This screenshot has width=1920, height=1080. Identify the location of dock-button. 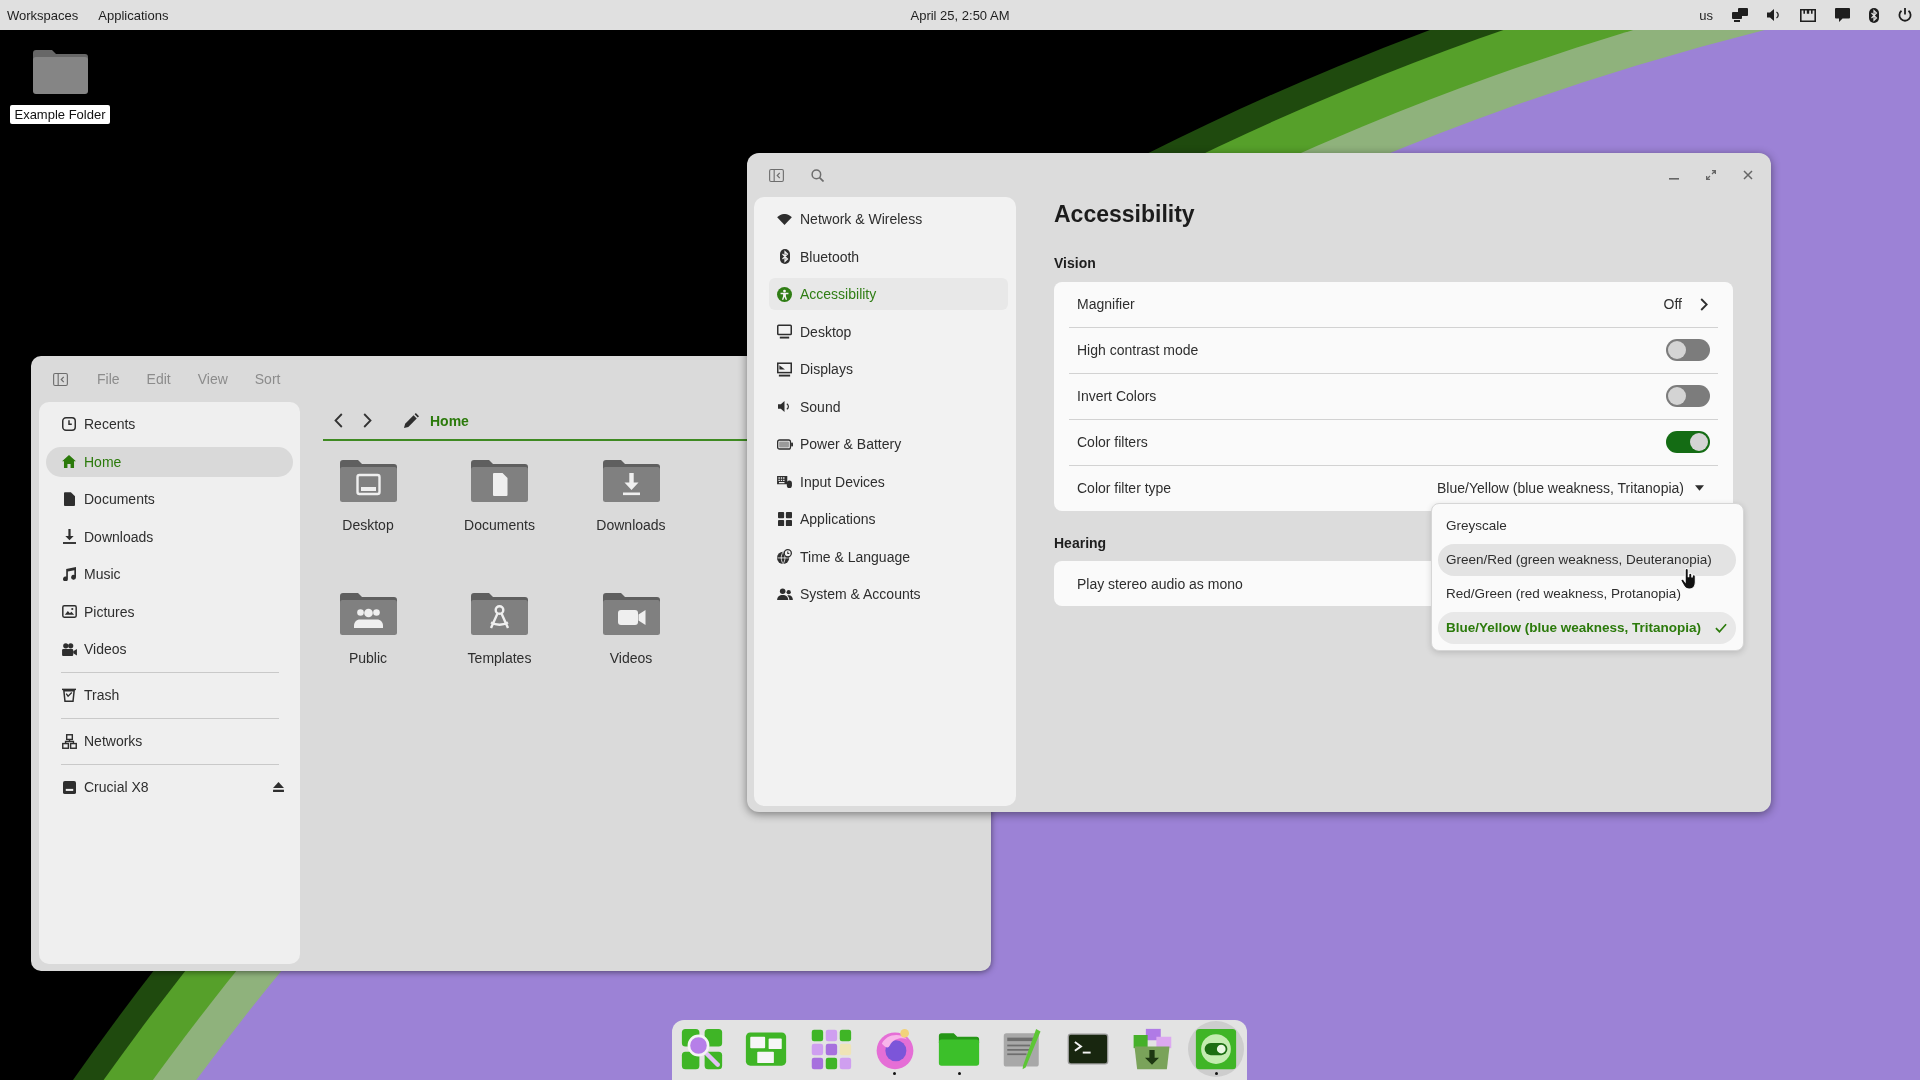
(1216, 1049).